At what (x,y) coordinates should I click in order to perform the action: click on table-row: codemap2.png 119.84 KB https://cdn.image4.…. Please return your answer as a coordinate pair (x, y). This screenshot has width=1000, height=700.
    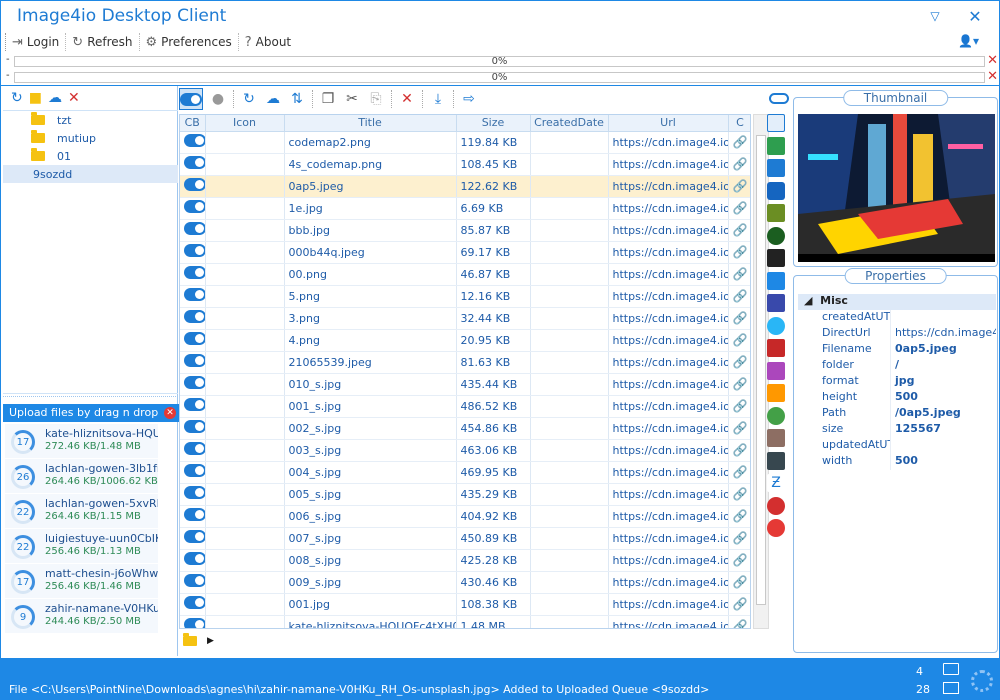
    Looking at the image, I should click on (465, 142).